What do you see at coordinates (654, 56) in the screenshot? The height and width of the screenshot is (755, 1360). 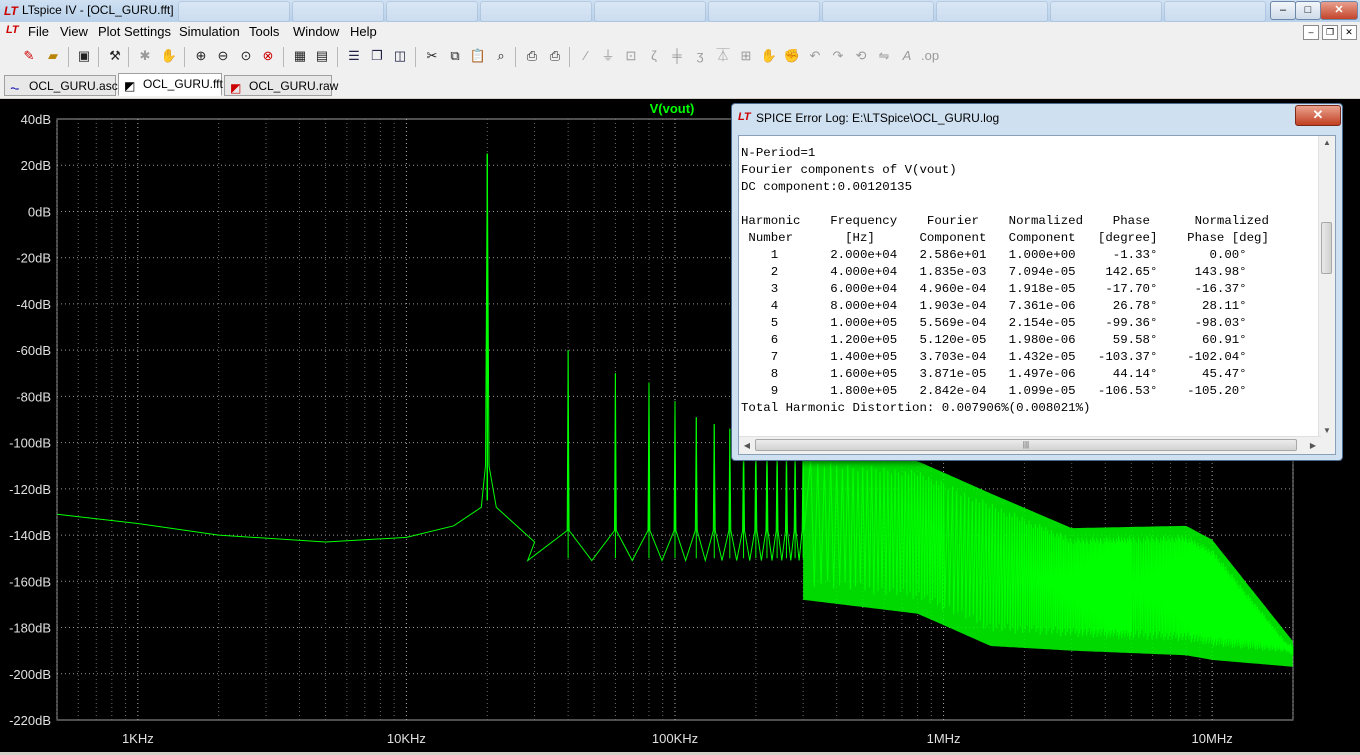 I see `resistor-icon: ζ` at bounding box center [654, 56].